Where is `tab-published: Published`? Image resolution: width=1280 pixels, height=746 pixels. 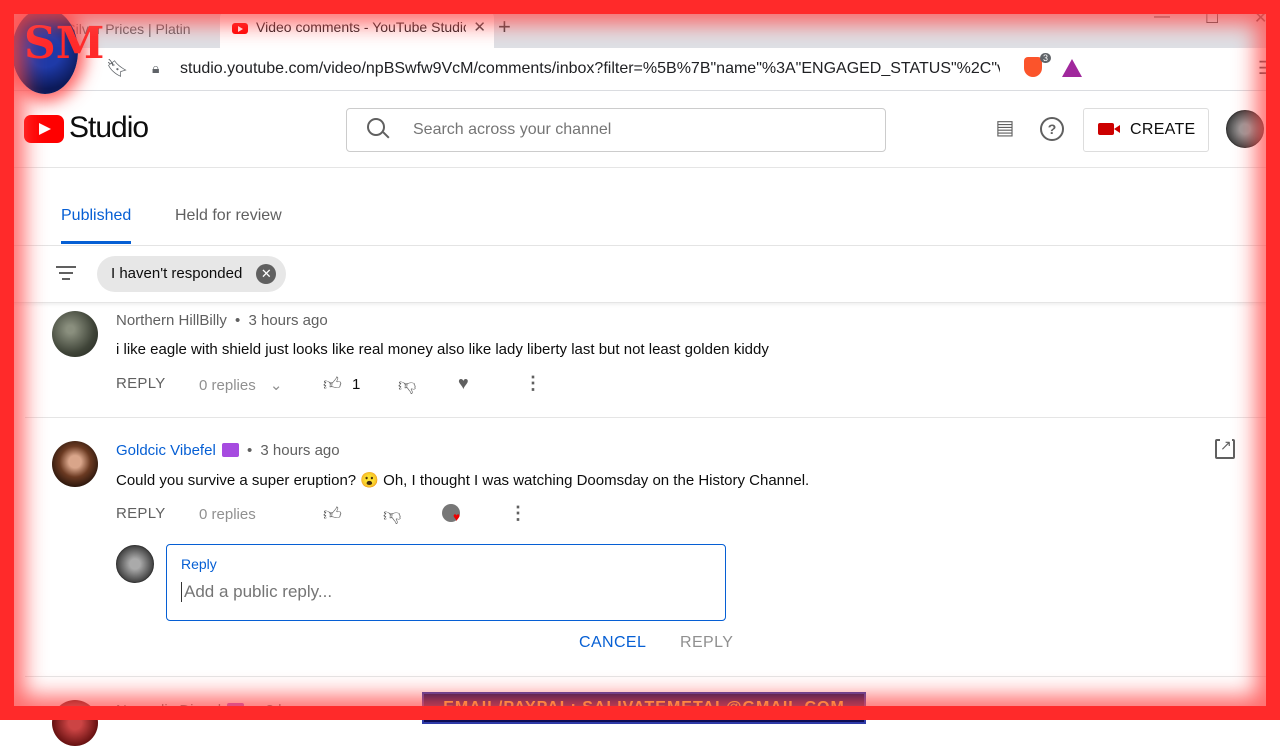 tab-published: Published is located at coordinates (96, 225).